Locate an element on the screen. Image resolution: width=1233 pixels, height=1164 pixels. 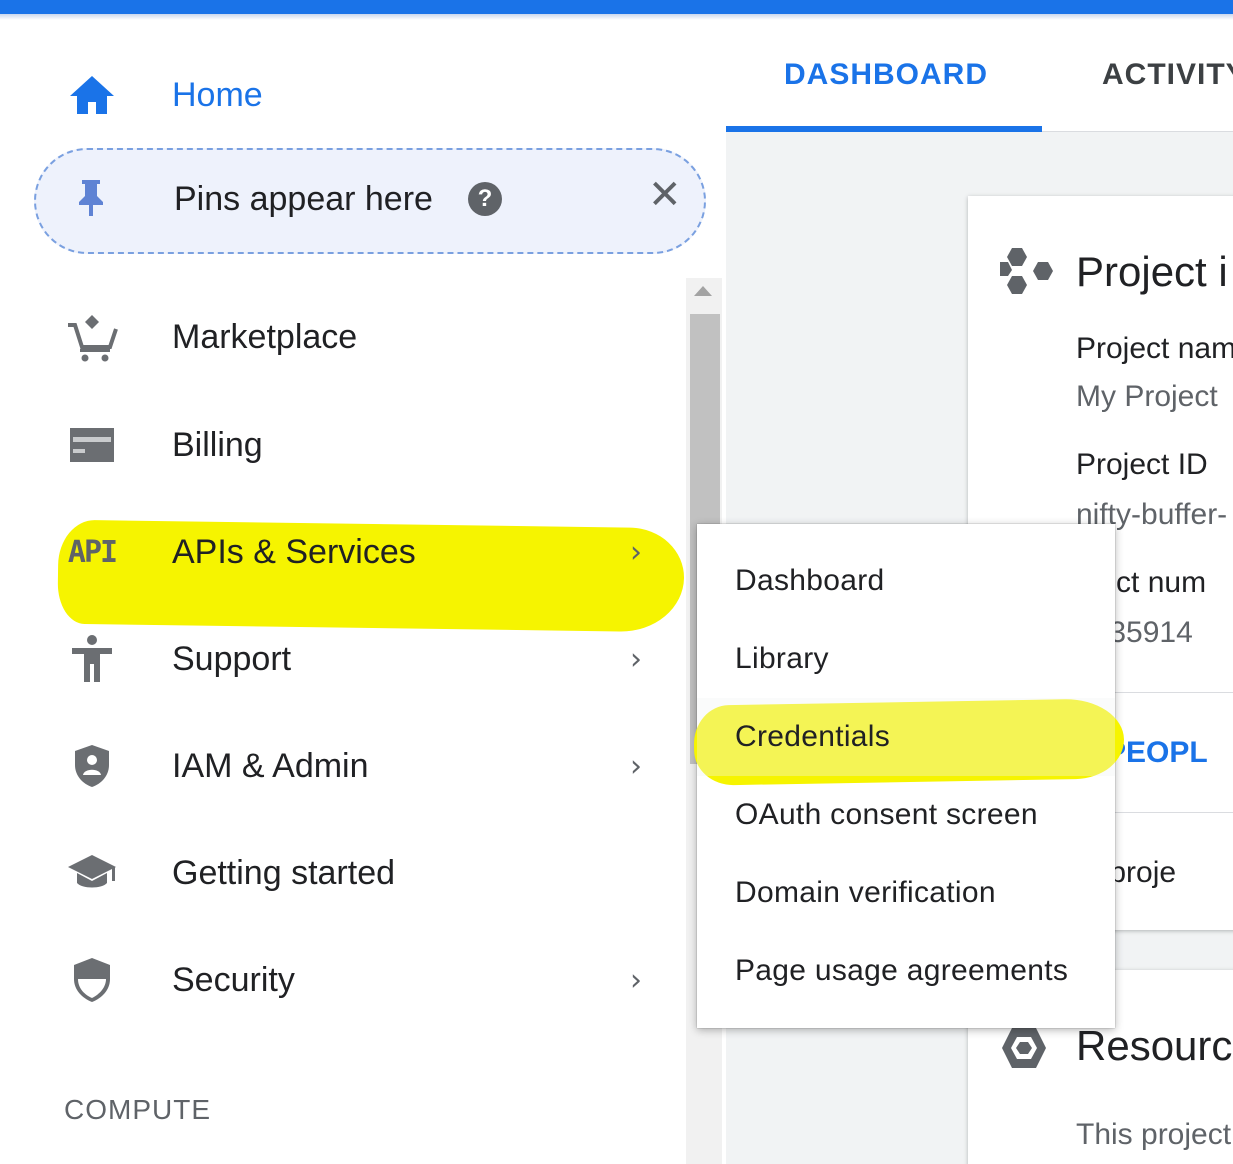
submenu-item-label: Page usage agreements is located at coordinates (902, 970).